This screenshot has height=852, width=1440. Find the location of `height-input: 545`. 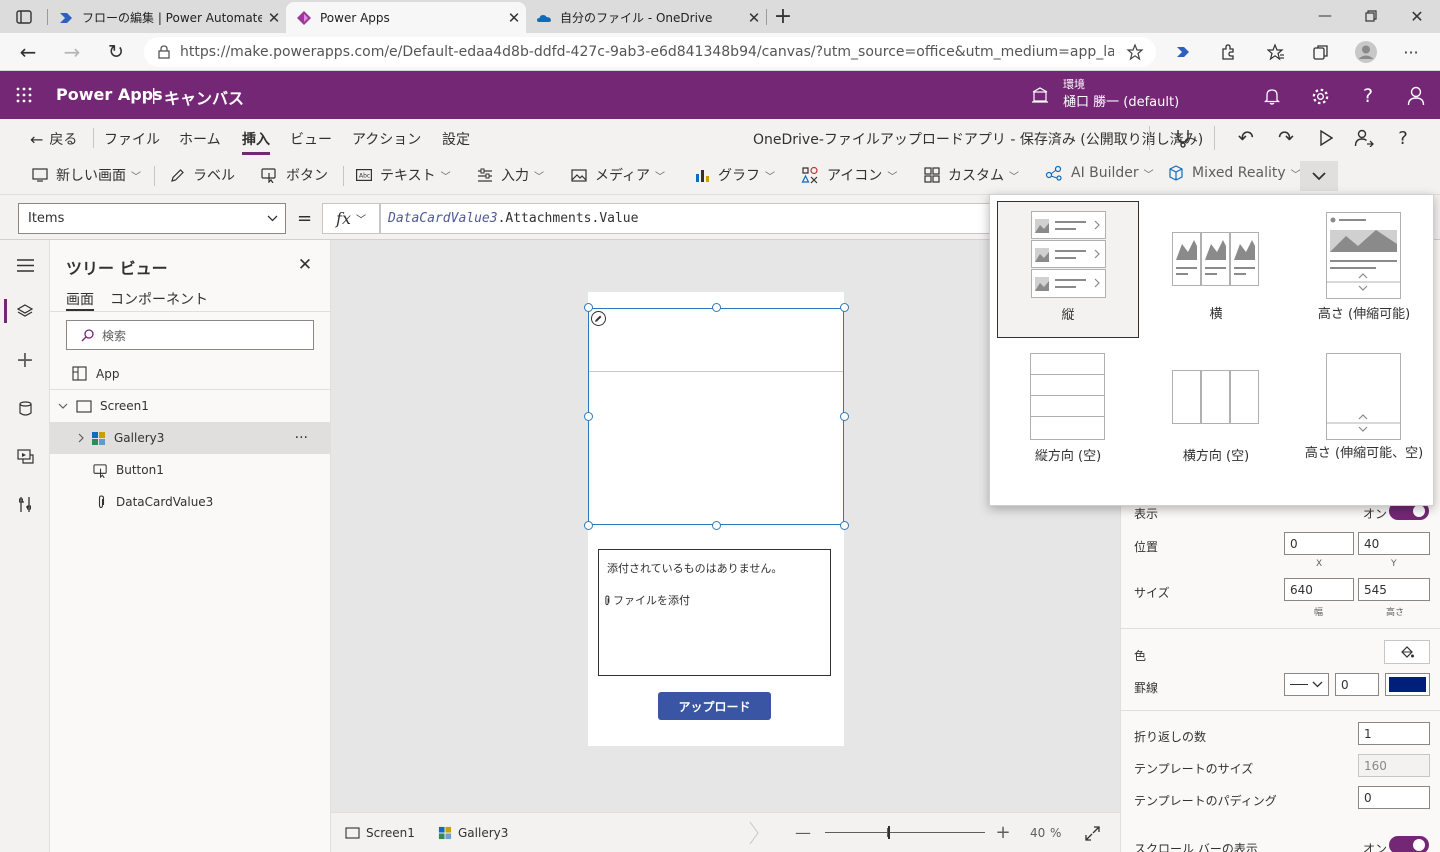

height-input: 545 is located at coordinates (1394, 589).